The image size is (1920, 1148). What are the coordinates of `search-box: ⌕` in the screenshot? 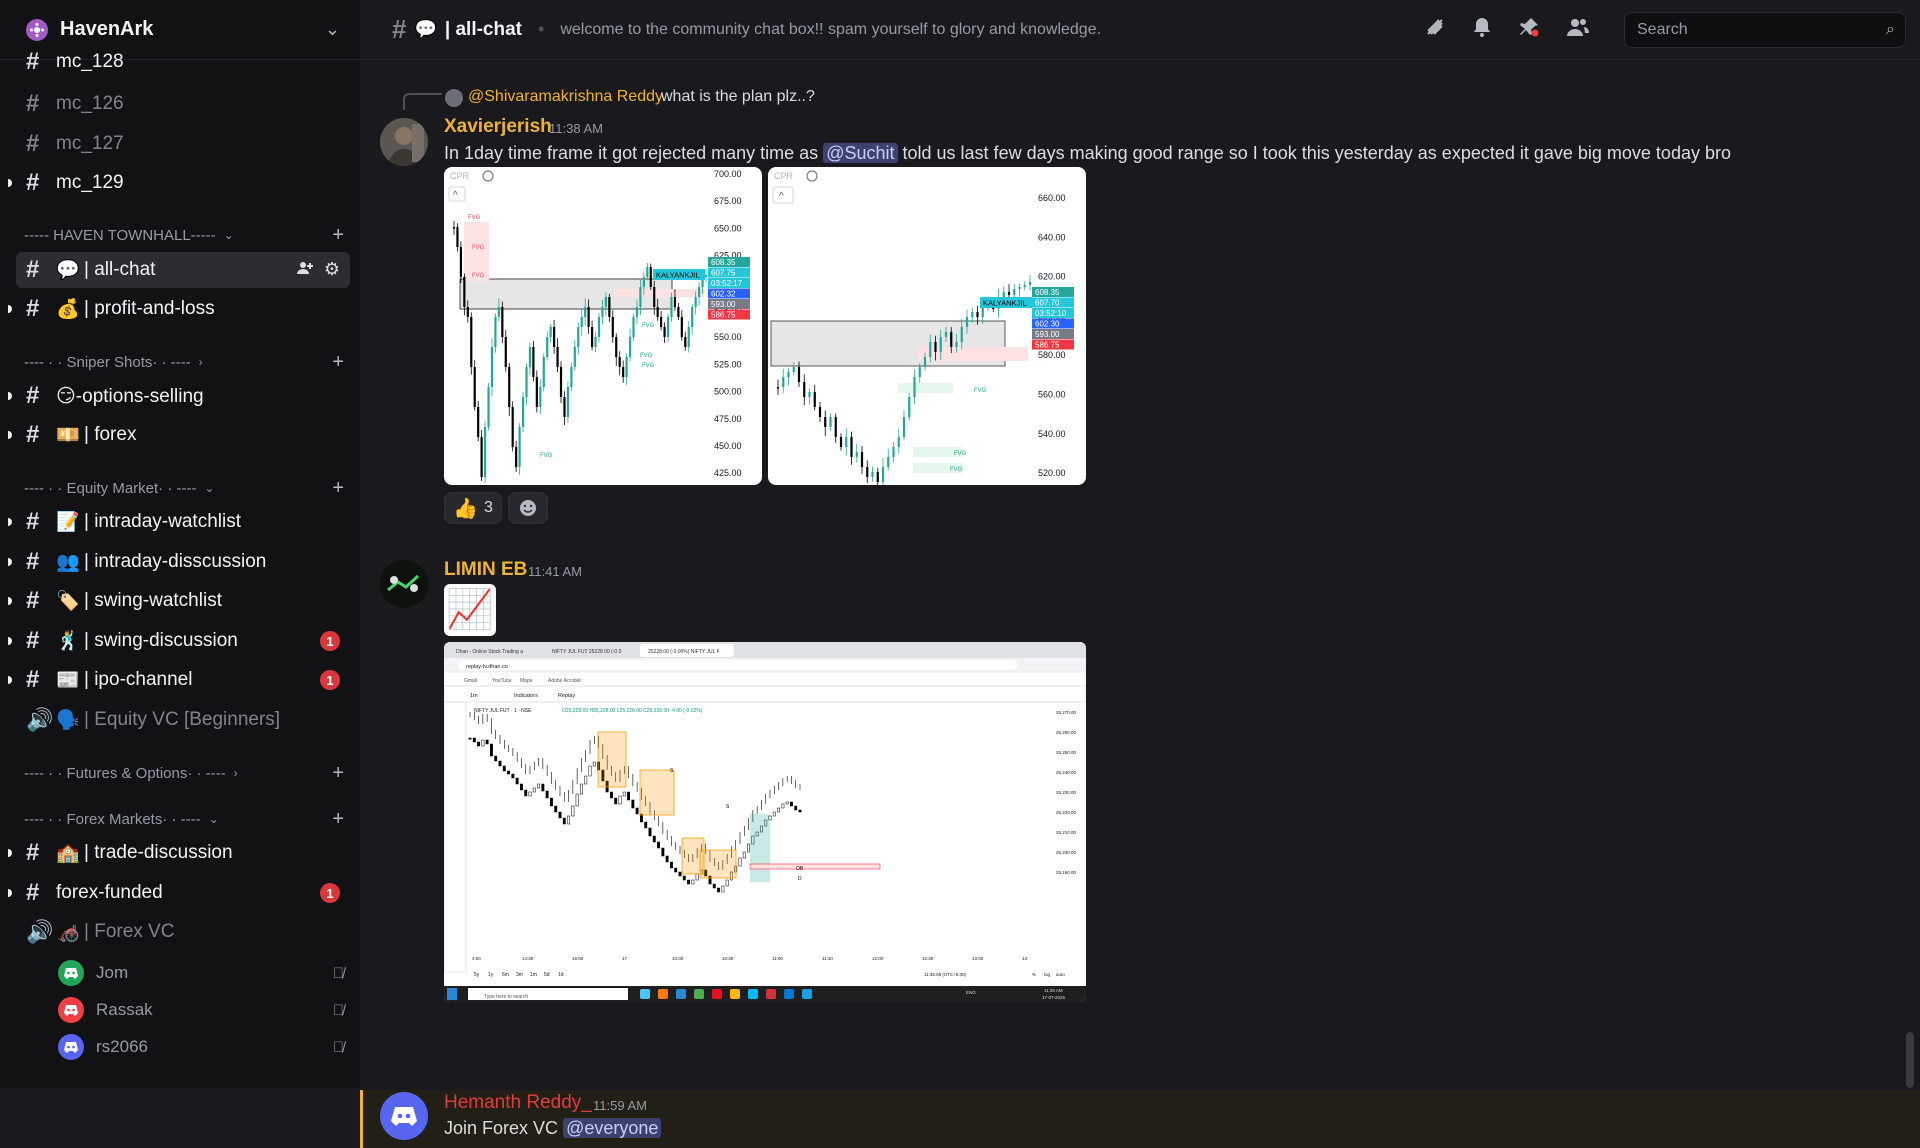 It's located at (1765, 29).